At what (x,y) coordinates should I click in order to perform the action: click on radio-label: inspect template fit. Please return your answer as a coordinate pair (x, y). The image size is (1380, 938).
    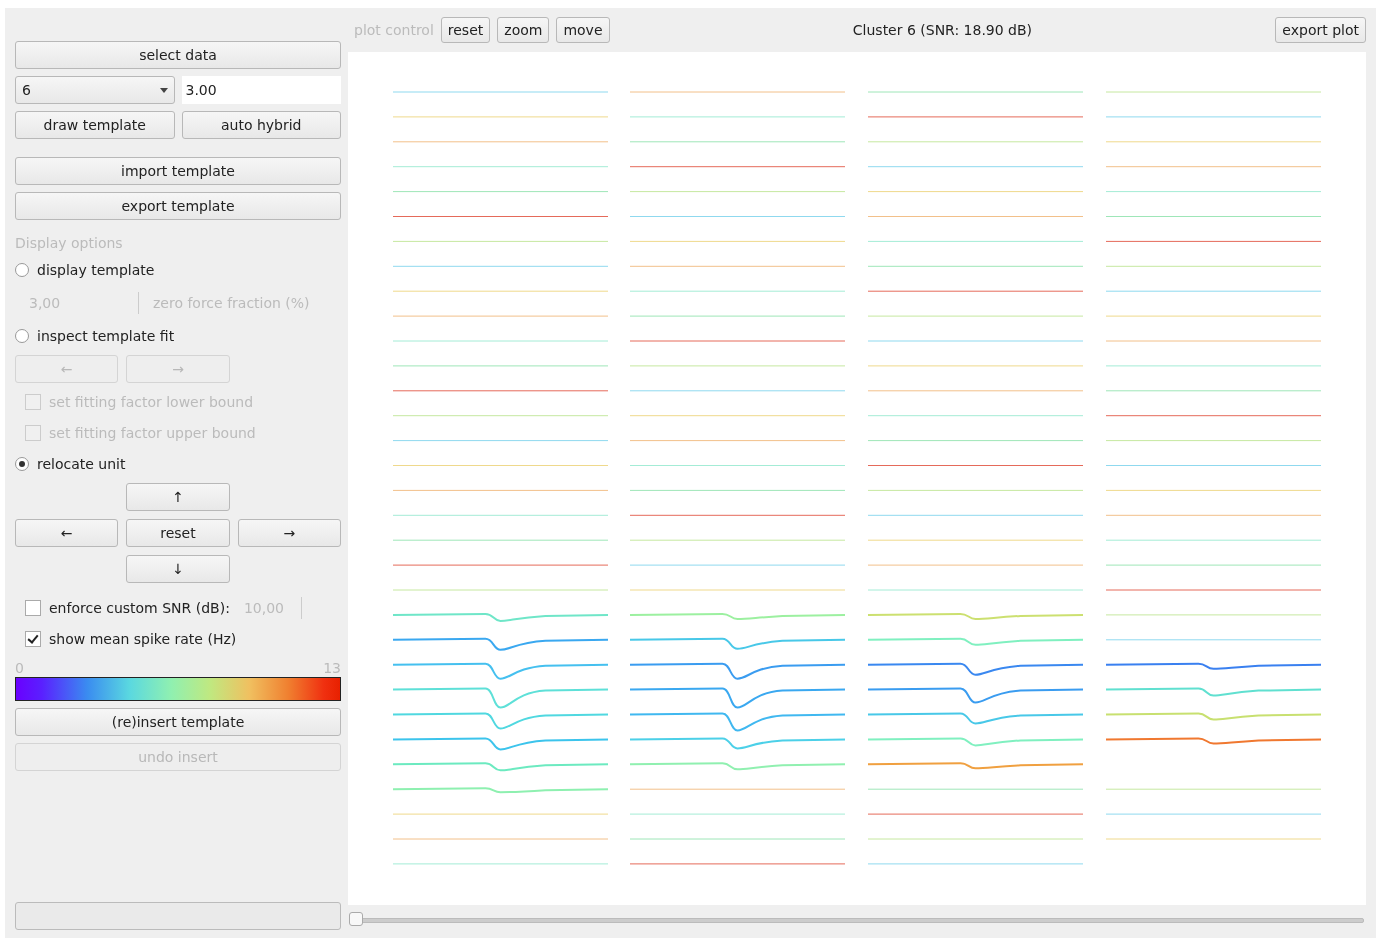
    Looking at the image, I should click on (106, 336).